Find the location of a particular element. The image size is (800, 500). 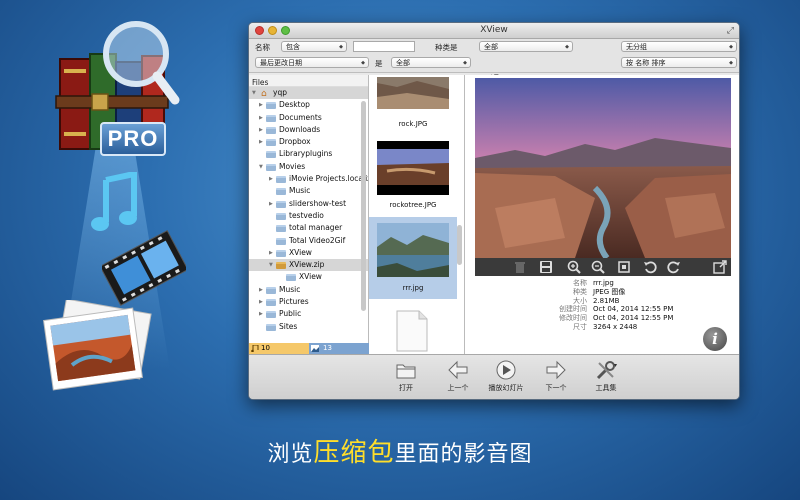

previous-button: 上一个 is located at coordinates (458, 378).